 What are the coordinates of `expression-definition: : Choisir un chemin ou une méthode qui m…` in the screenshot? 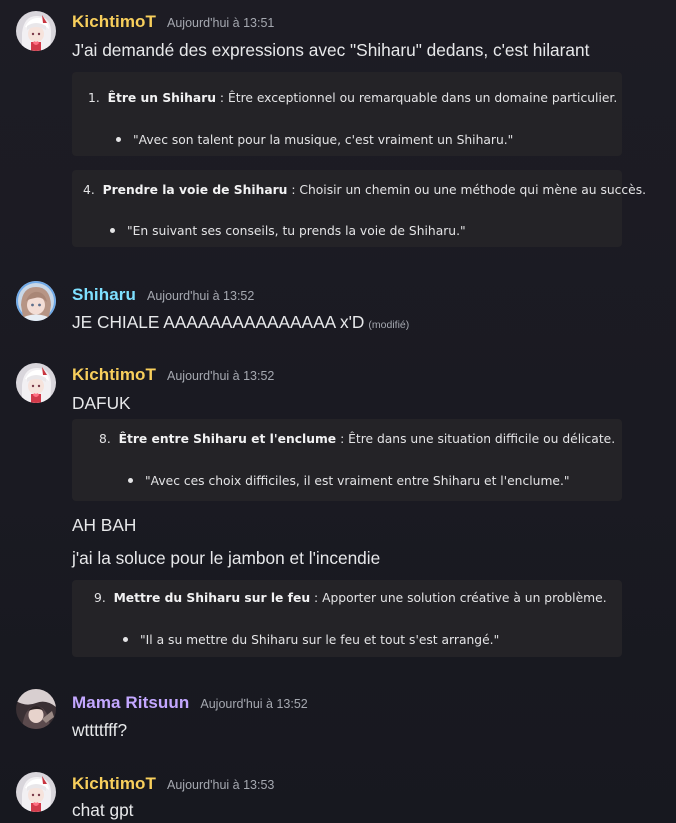 It's located at (467, 190).